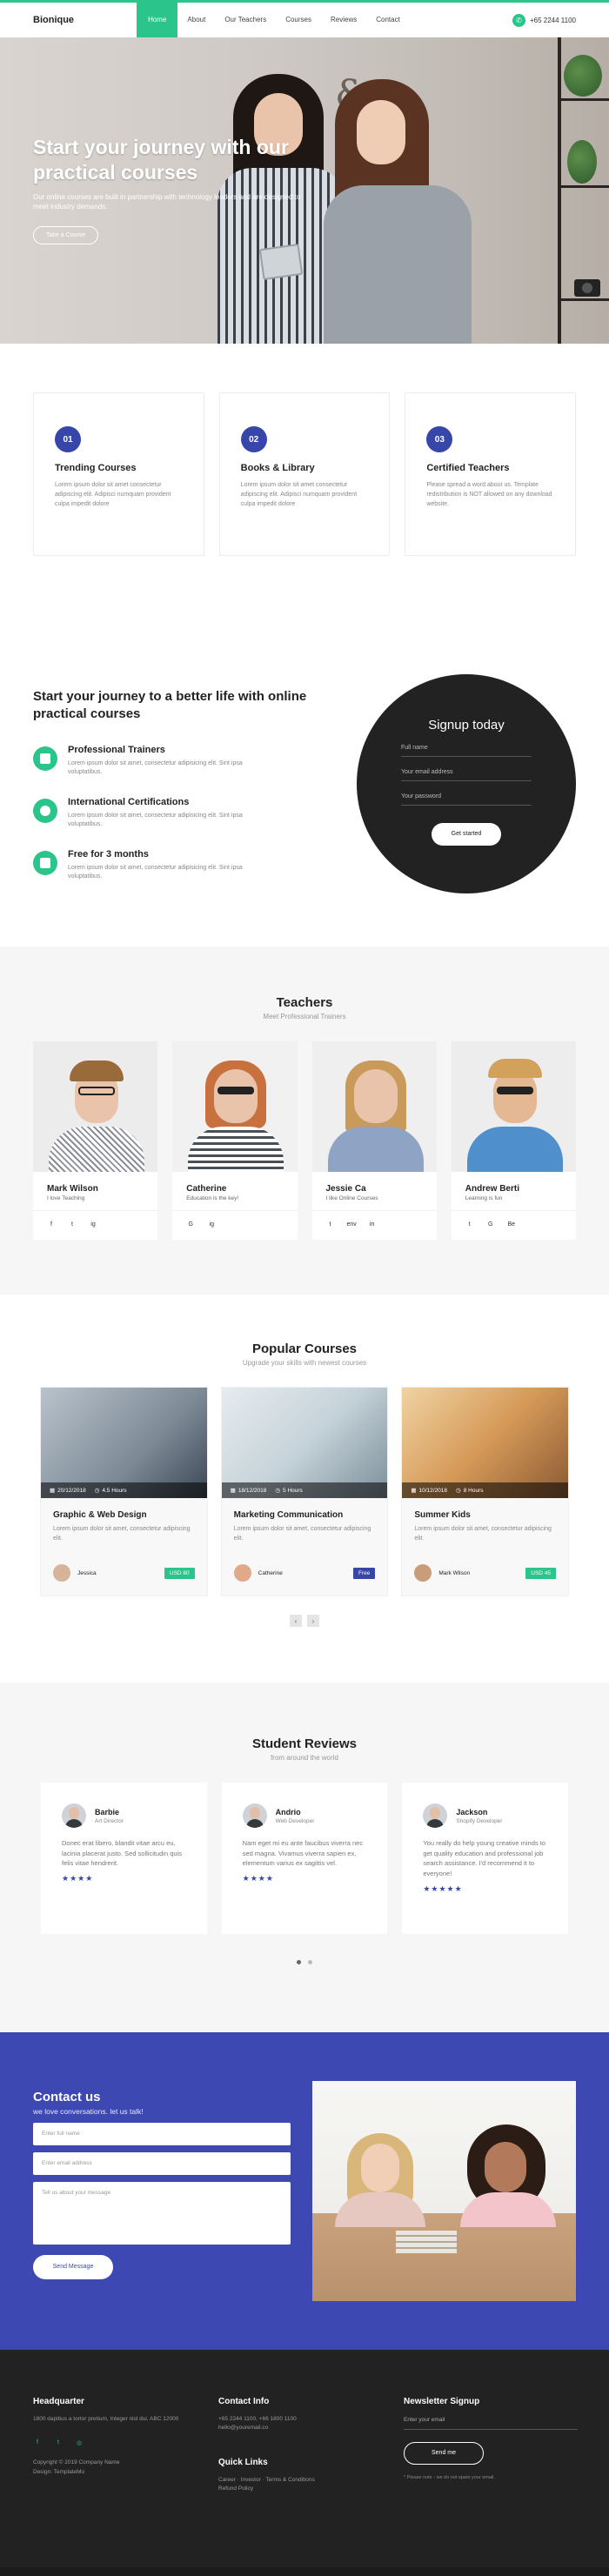 The width and height of the screenshot is (609, 2576). Describe the element at coordinates (444, 2191) in the screenshot. I see `contact-photo` at that location.